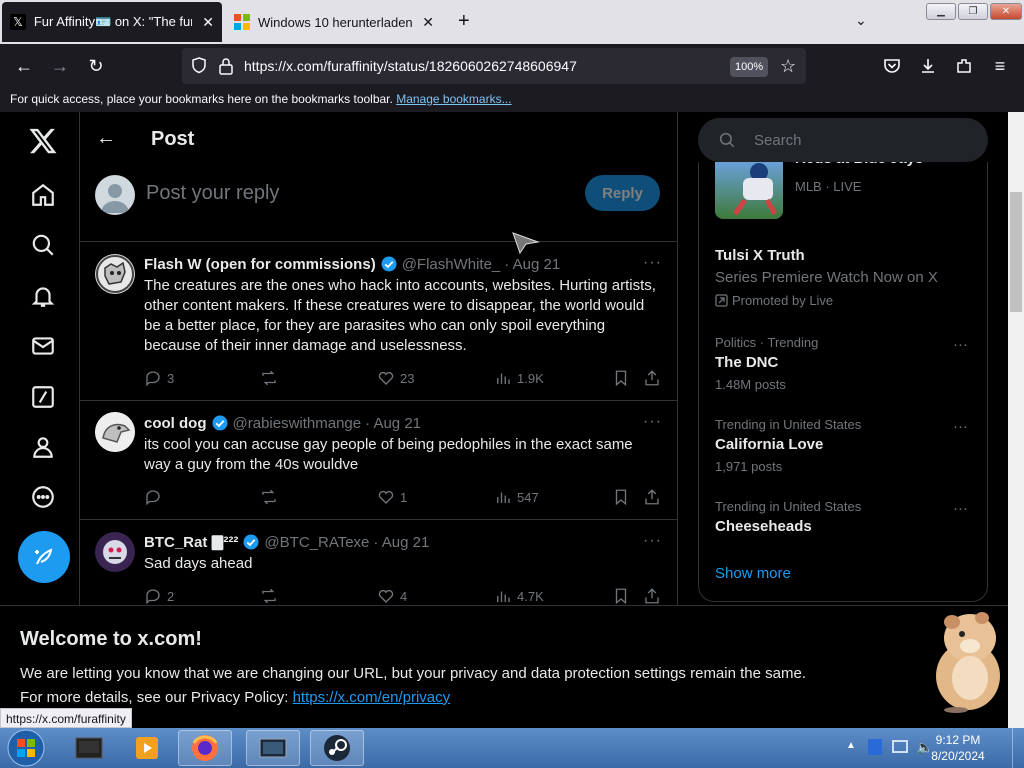  I want to click on tab-windows: Windows 10 herunterladen ✕, so click(334, 22).